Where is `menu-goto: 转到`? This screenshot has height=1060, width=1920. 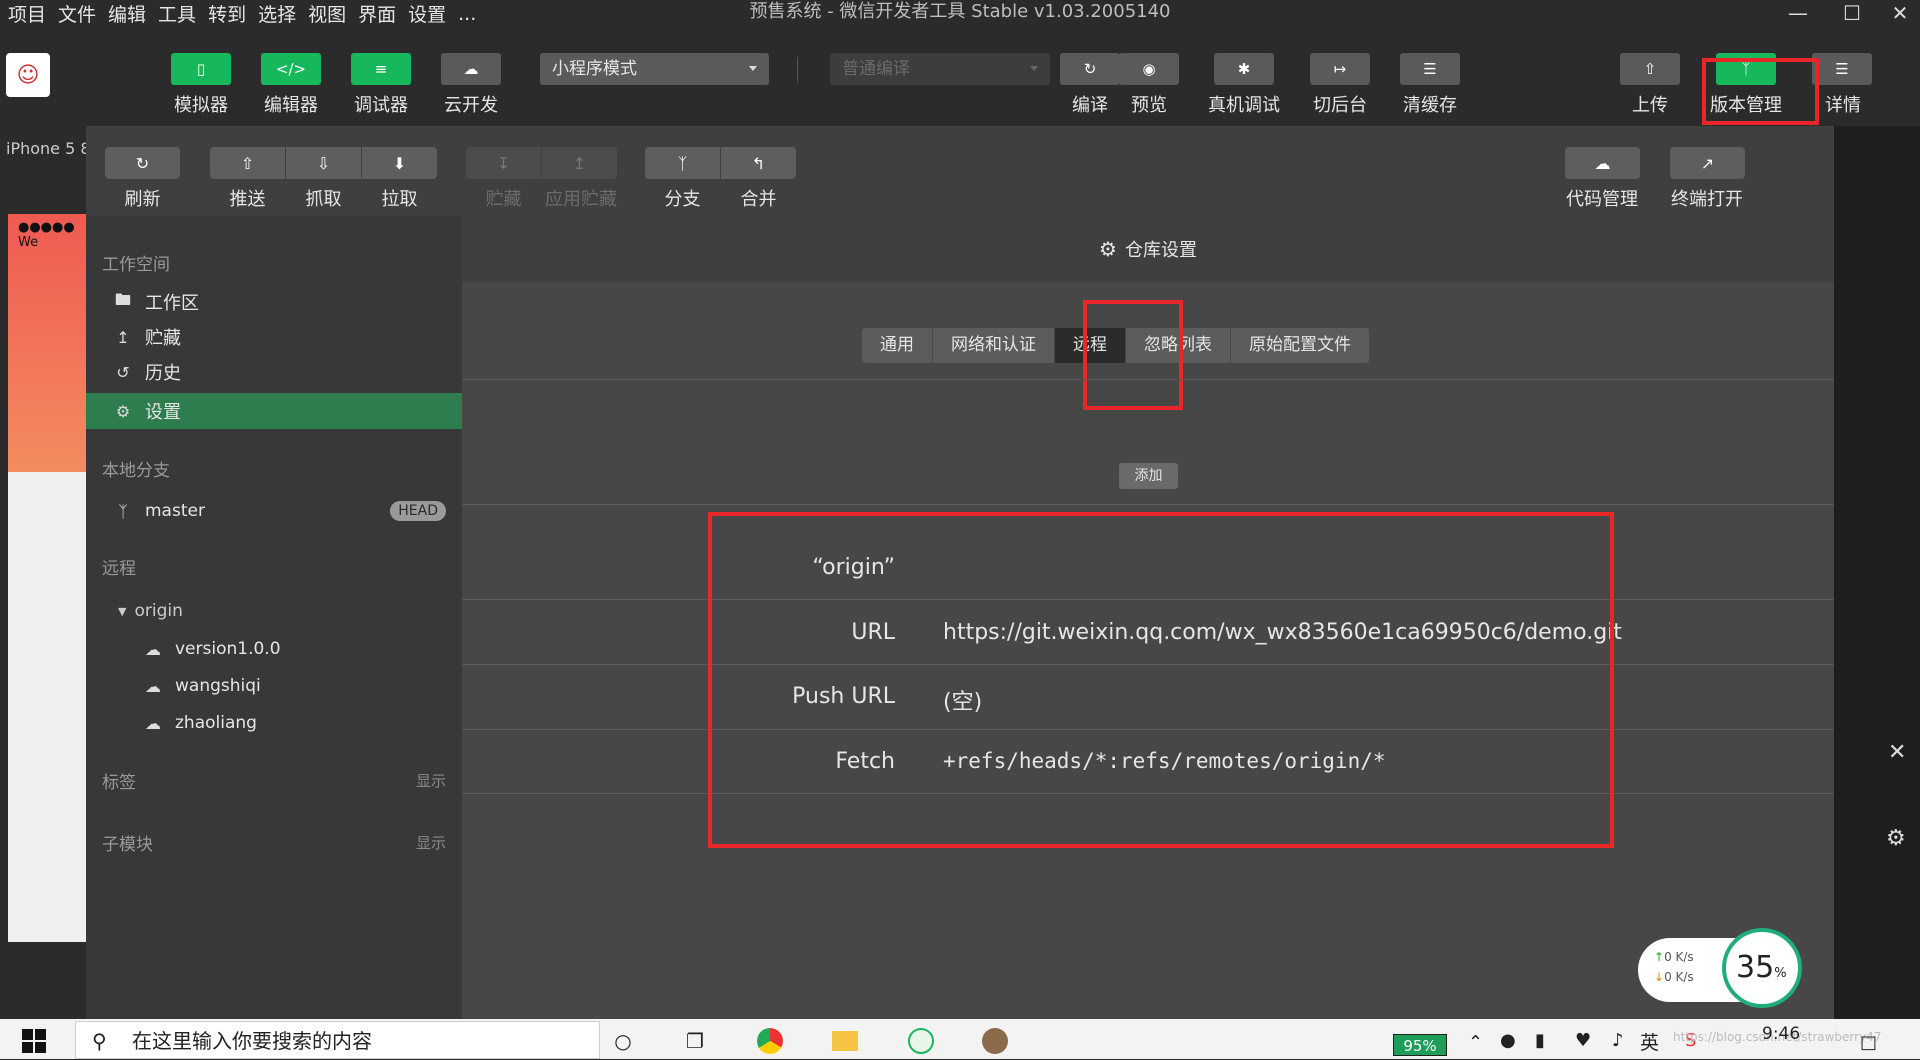 menu-goto: 转到 is located at coordinates (227, 13).